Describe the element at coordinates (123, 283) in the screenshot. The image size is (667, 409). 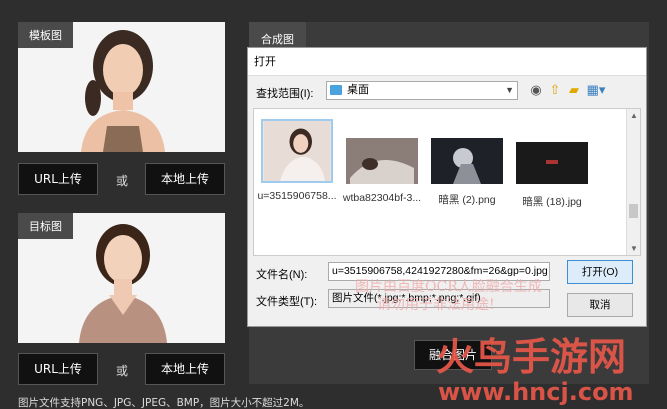
I see `target-photo` at that location.